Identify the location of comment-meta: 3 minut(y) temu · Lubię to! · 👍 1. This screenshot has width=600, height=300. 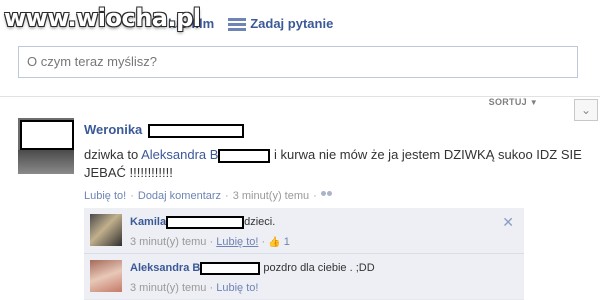
(210, 242).